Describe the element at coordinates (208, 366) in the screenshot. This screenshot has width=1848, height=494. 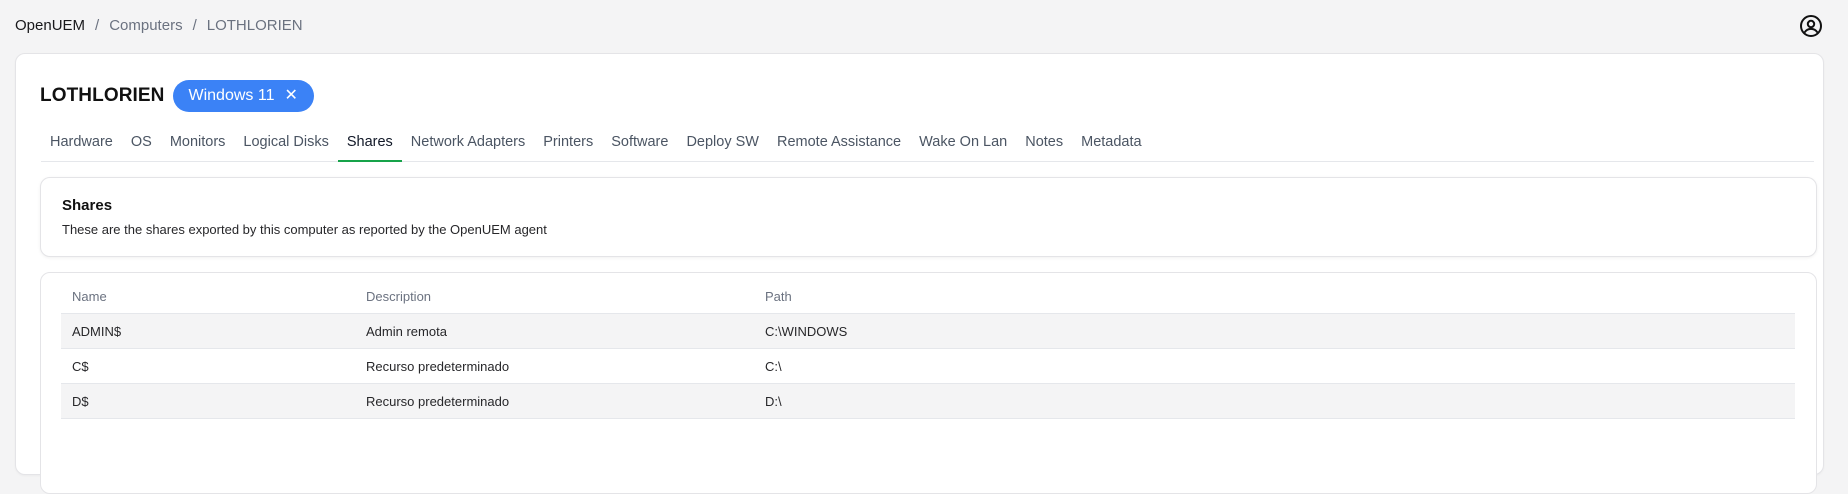
I see `share-name: C$` at that location.